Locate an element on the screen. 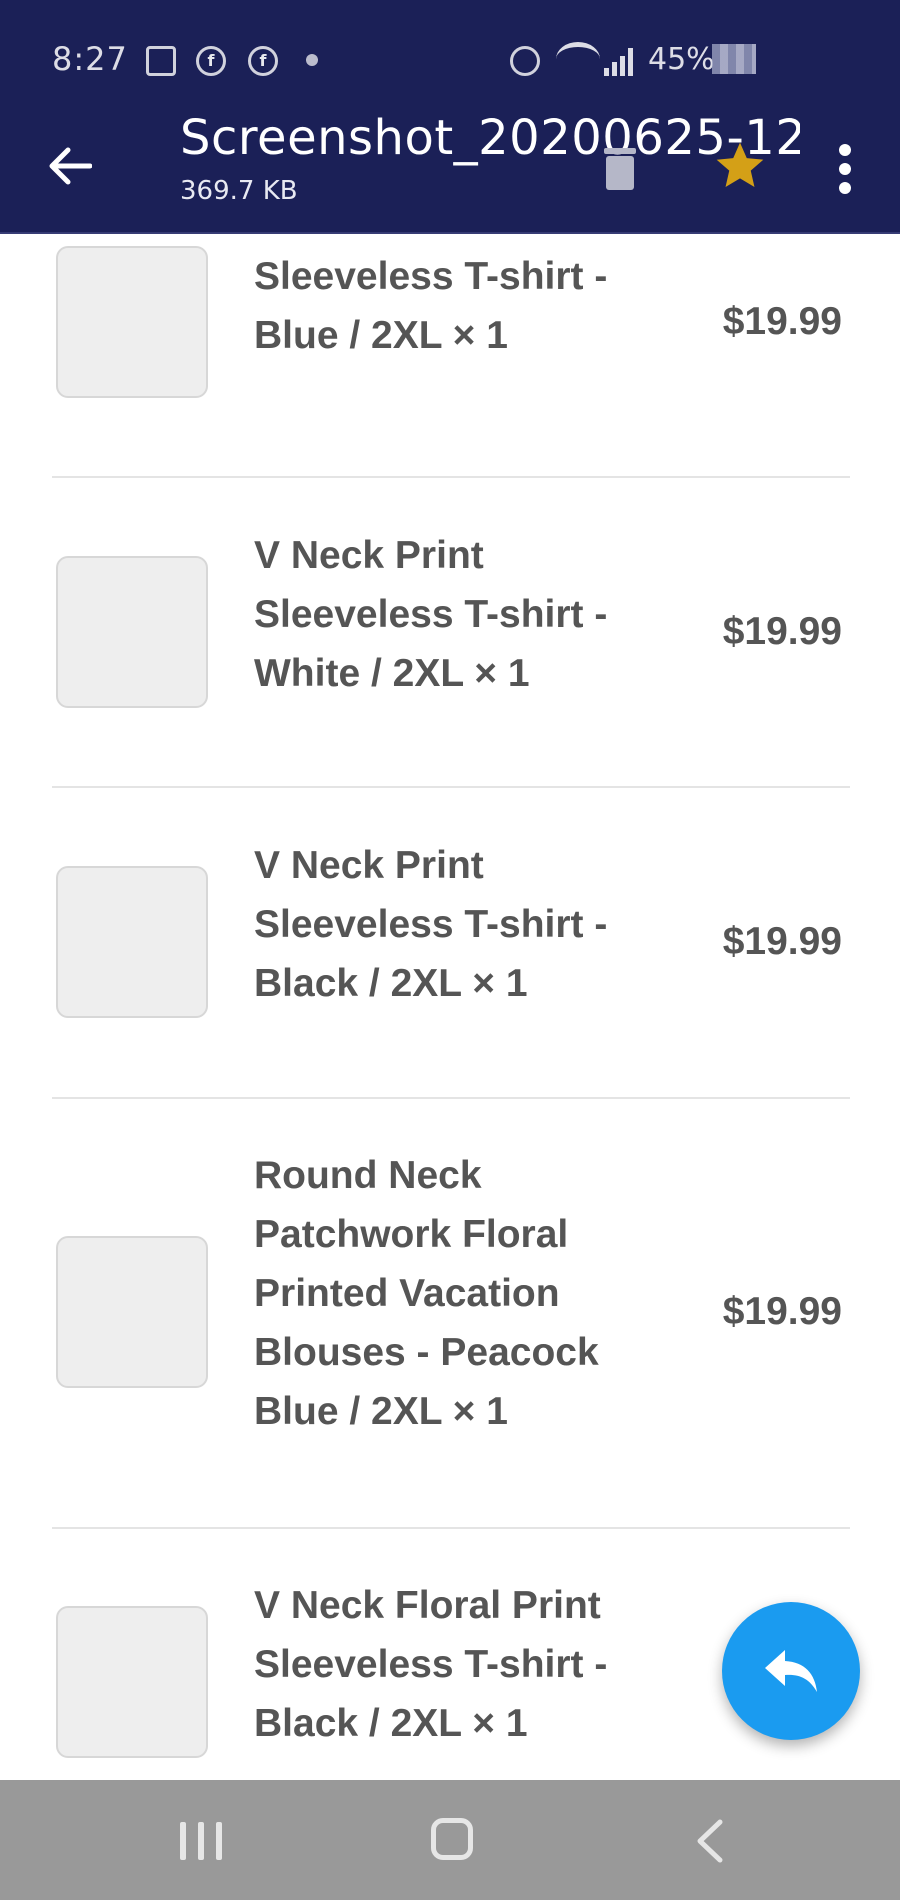 Image resolution: width=900 pixels, height=1900 pixels. more-notifications-dot-icon is located at coordinates (312, 60).